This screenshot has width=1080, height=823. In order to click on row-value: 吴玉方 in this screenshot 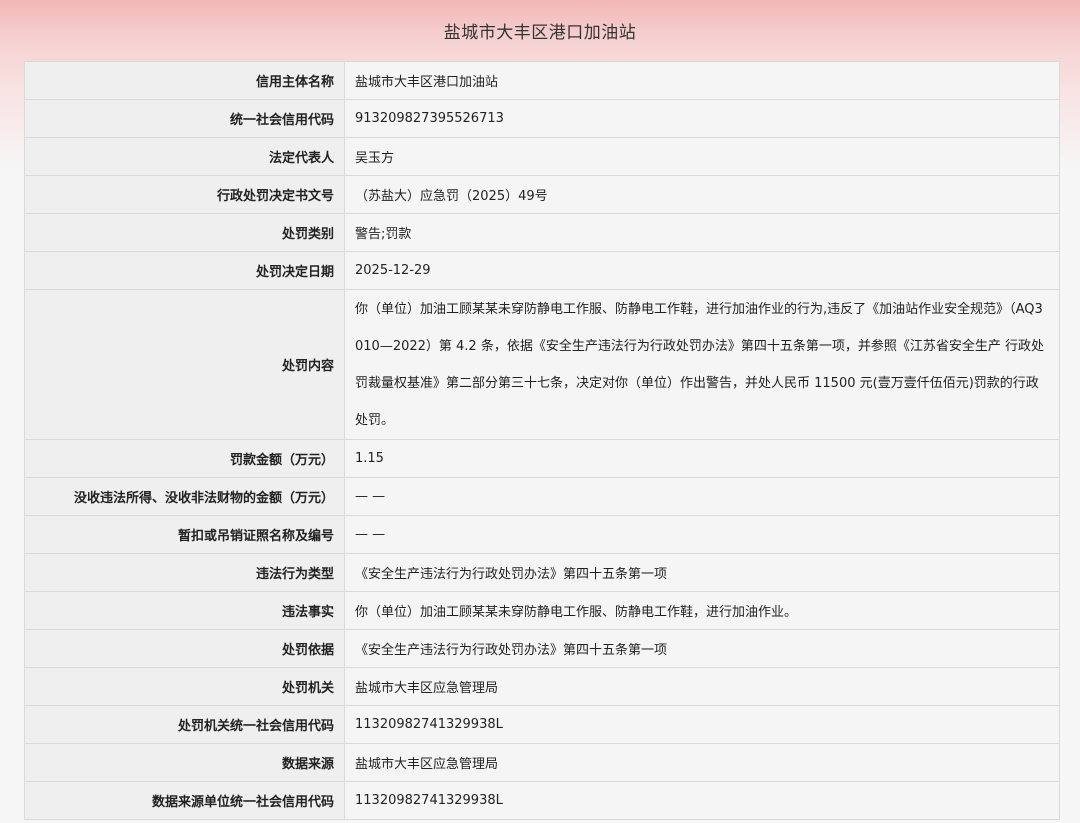, I will do `click(702, 156)`.